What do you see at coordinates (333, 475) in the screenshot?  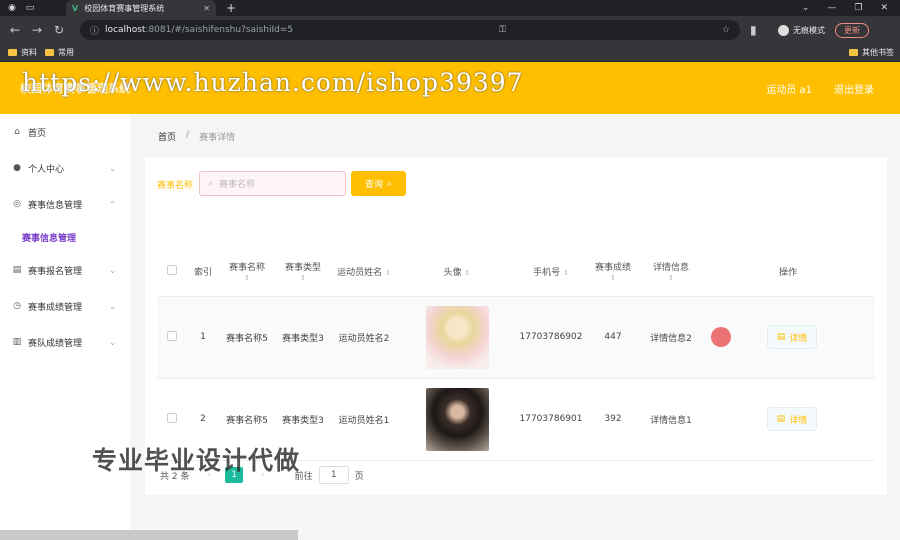 I see `goto-page-input: 1` at bounding box center [333, 475].